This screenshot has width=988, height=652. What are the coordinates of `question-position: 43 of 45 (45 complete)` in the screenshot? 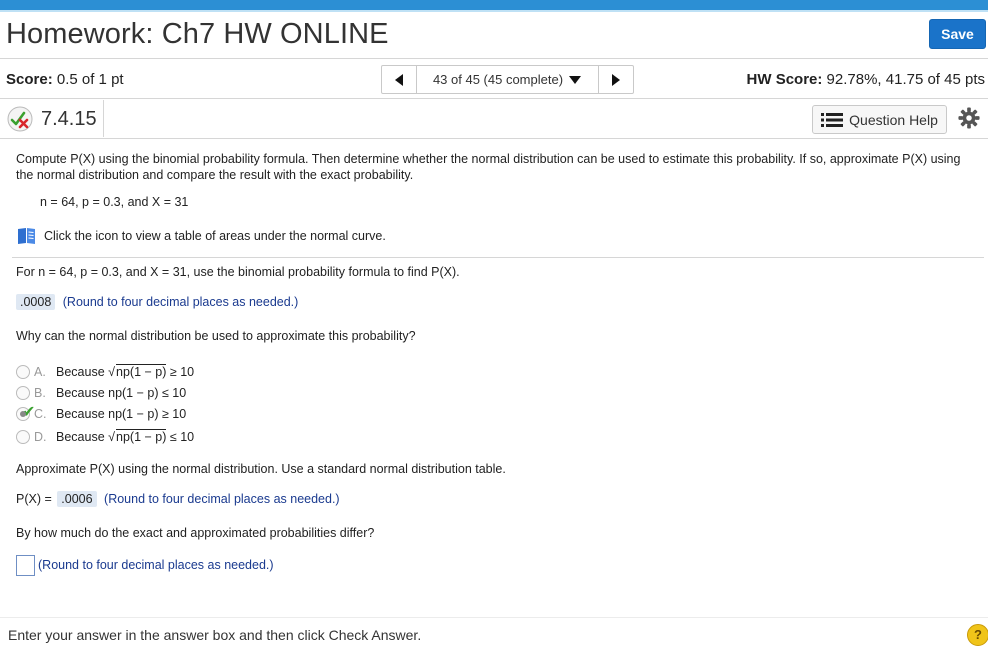 It's located at (498, 79).